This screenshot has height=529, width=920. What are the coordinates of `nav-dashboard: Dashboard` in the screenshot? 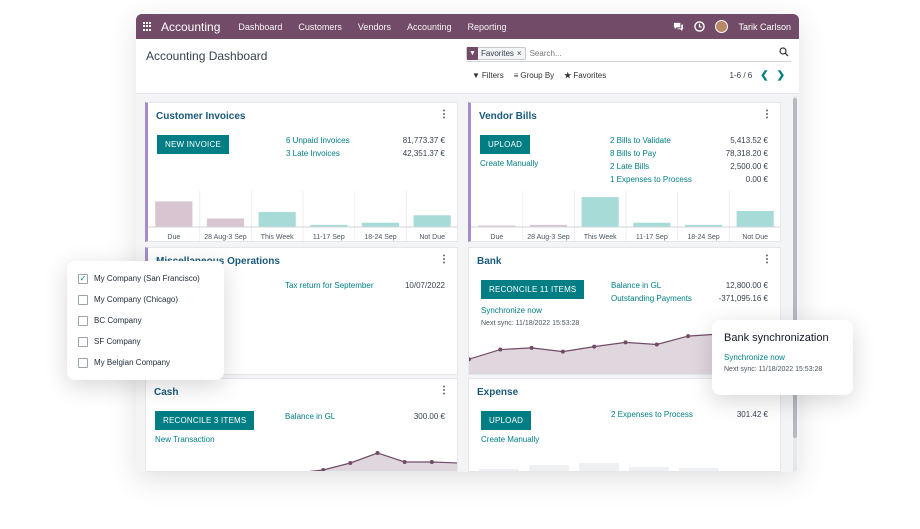 It's located at (260, 27).